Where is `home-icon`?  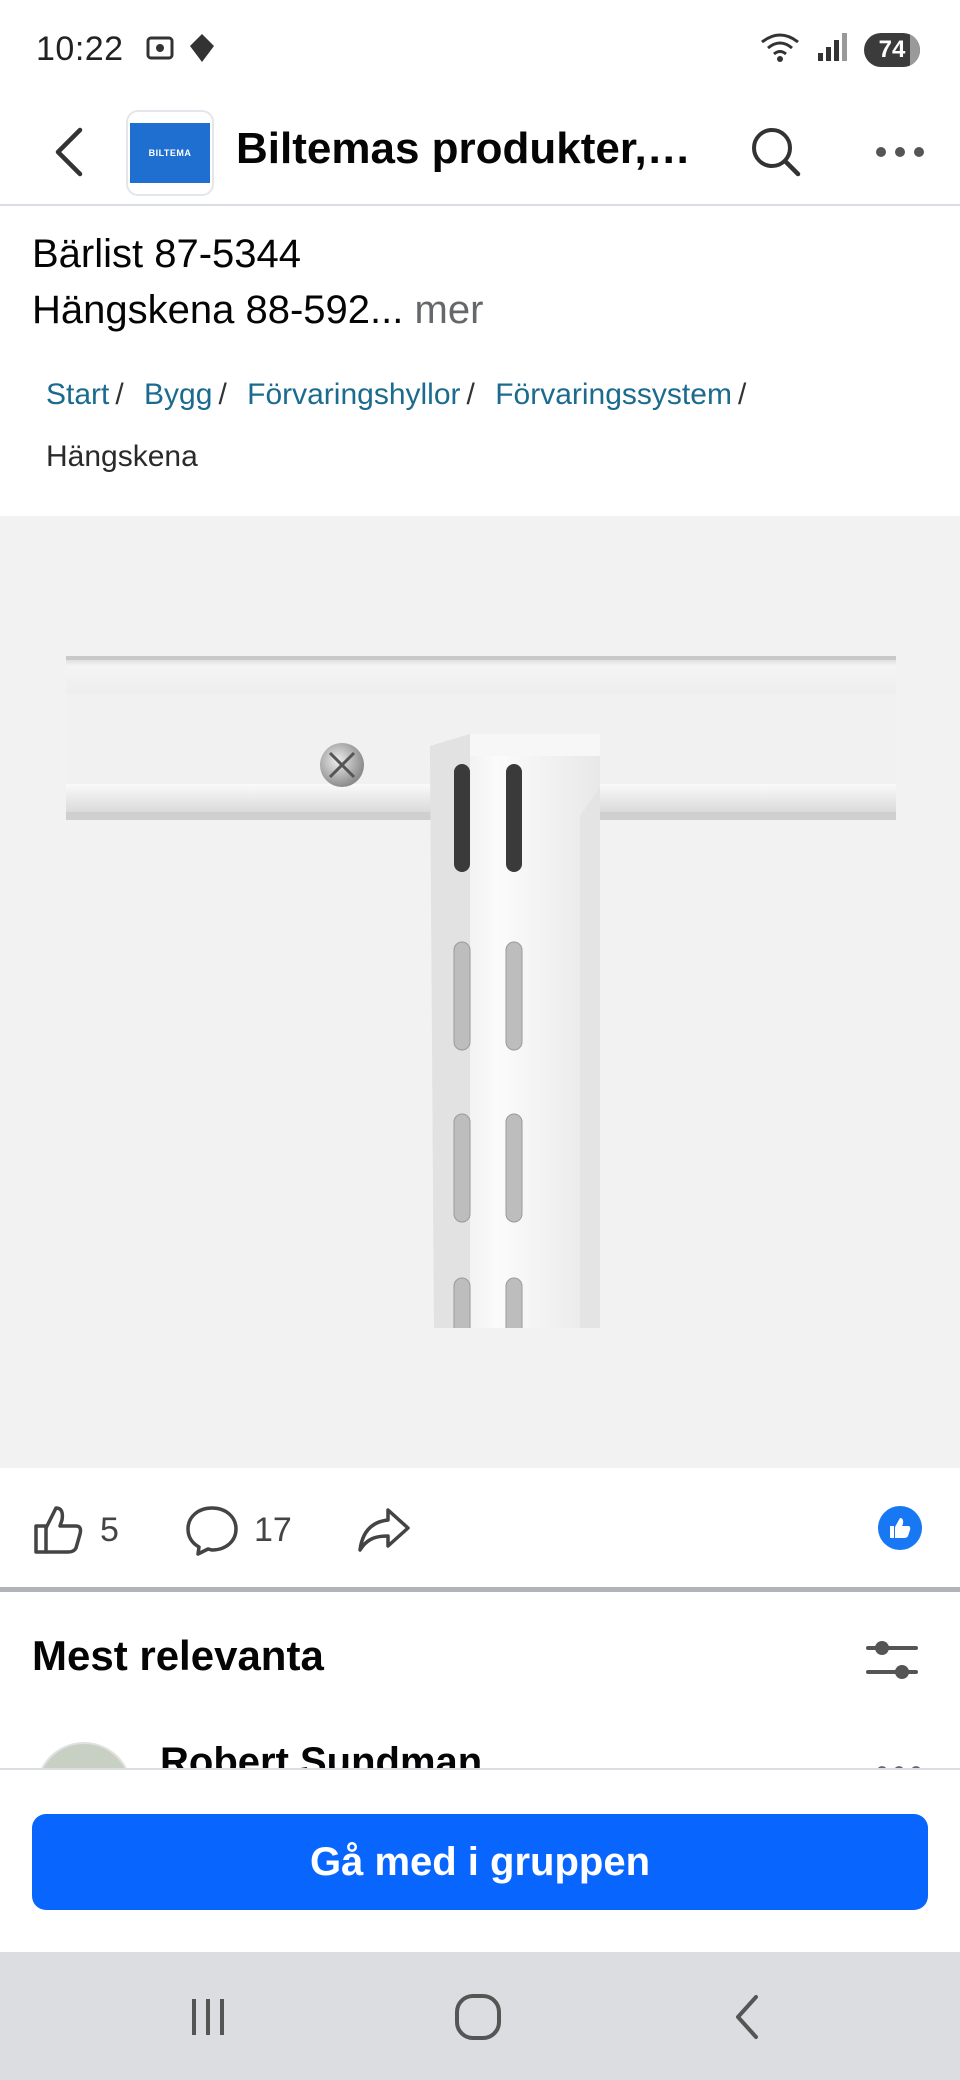 home-icon is located at coordinates (478, 2017).